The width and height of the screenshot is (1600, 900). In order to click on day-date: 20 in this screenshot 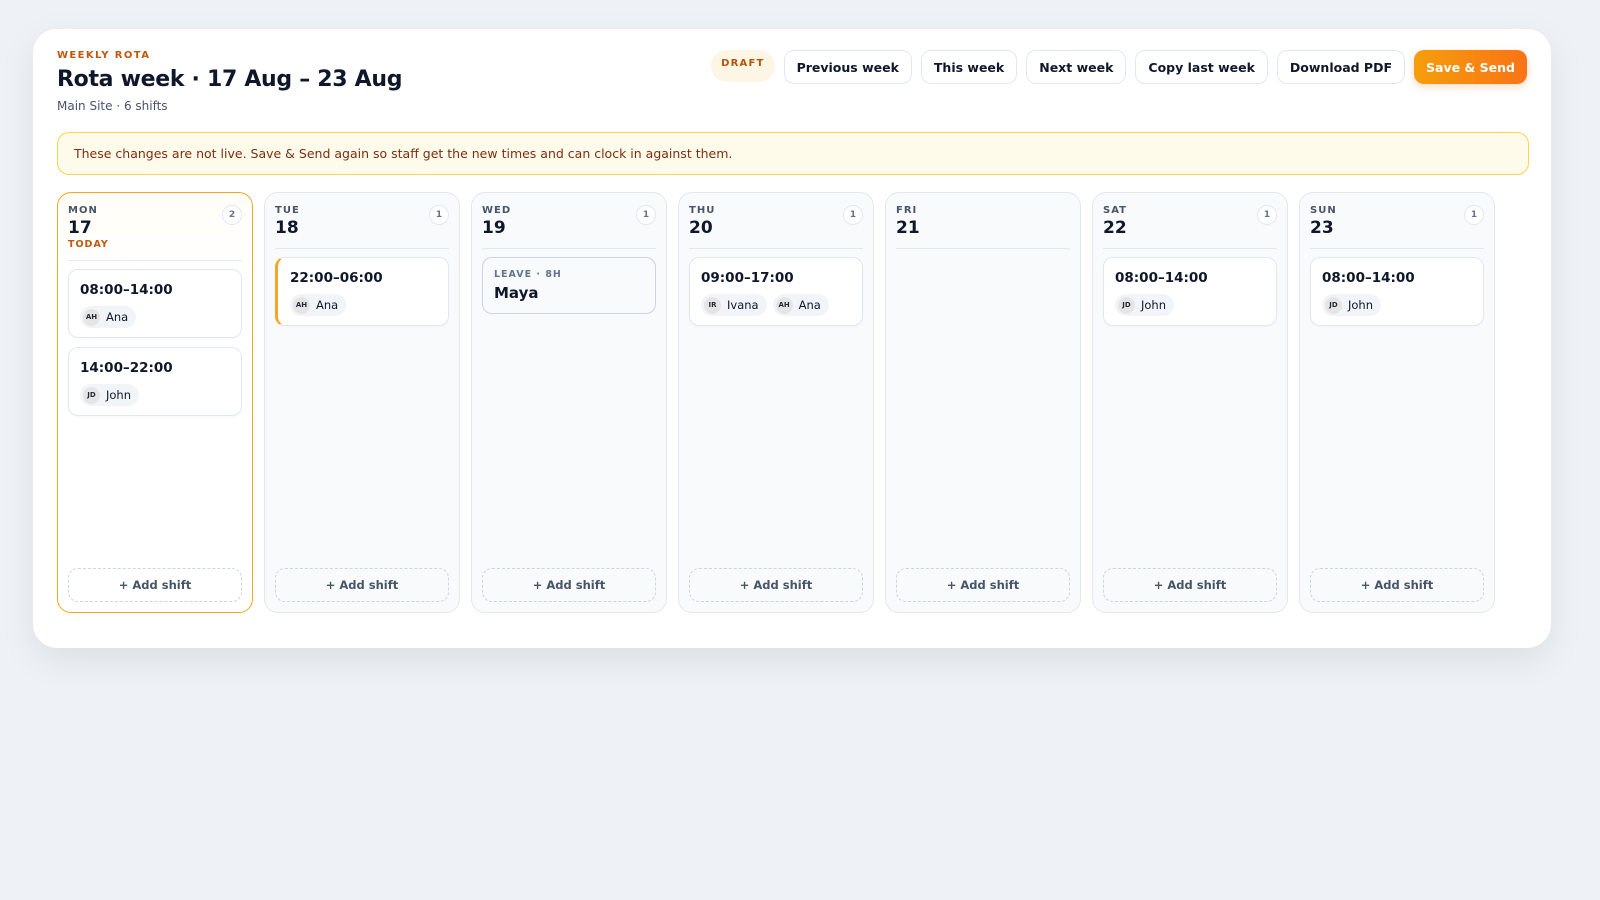, I will do `click(701, 228)`.